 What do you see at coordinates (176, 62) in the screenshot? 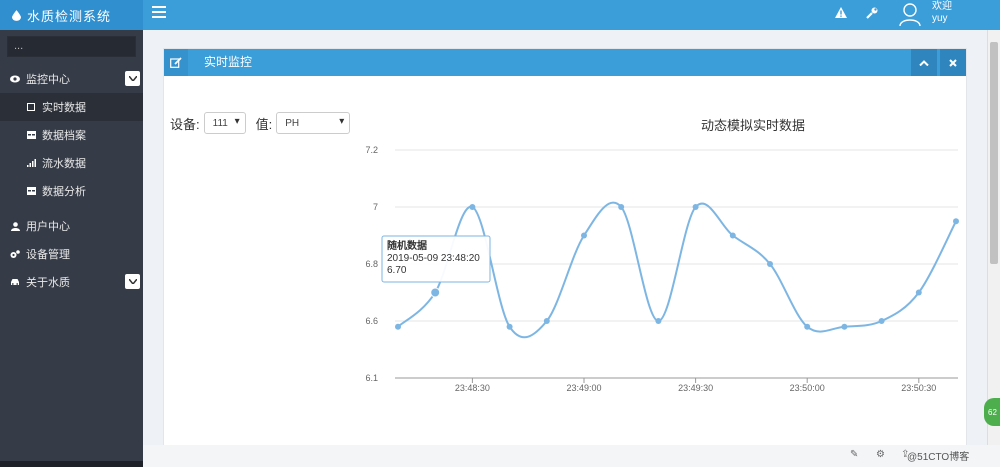
I see `edit-icon` at bounding box center [176, 62].